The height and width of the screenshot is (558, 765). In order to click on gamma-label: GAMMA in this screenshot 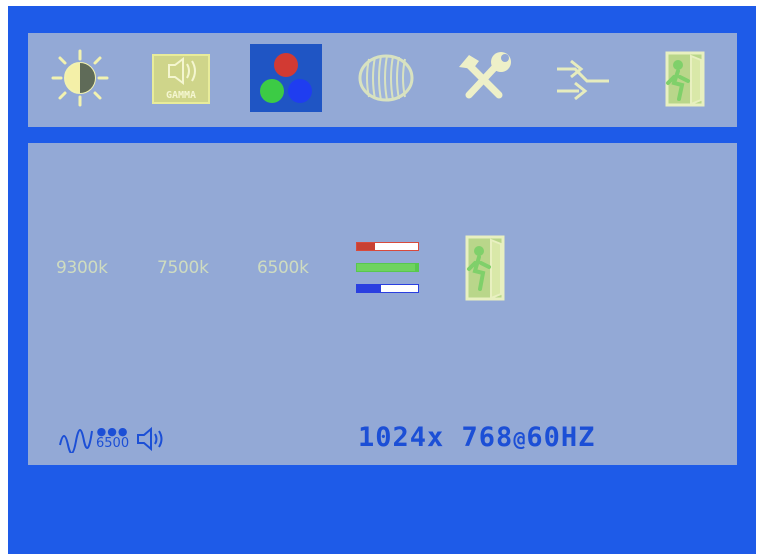, I will do `click(181, 95)`.